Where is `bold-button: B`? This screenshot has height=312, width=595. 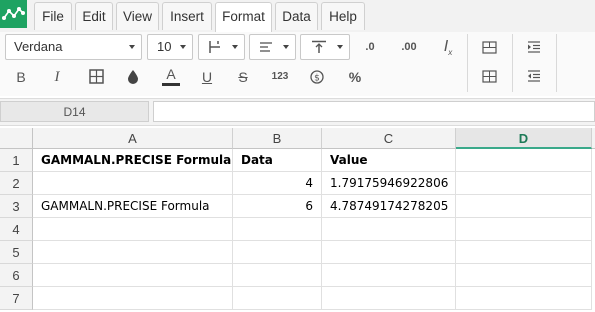
bold-button: B is located at coordinates (21, 77).